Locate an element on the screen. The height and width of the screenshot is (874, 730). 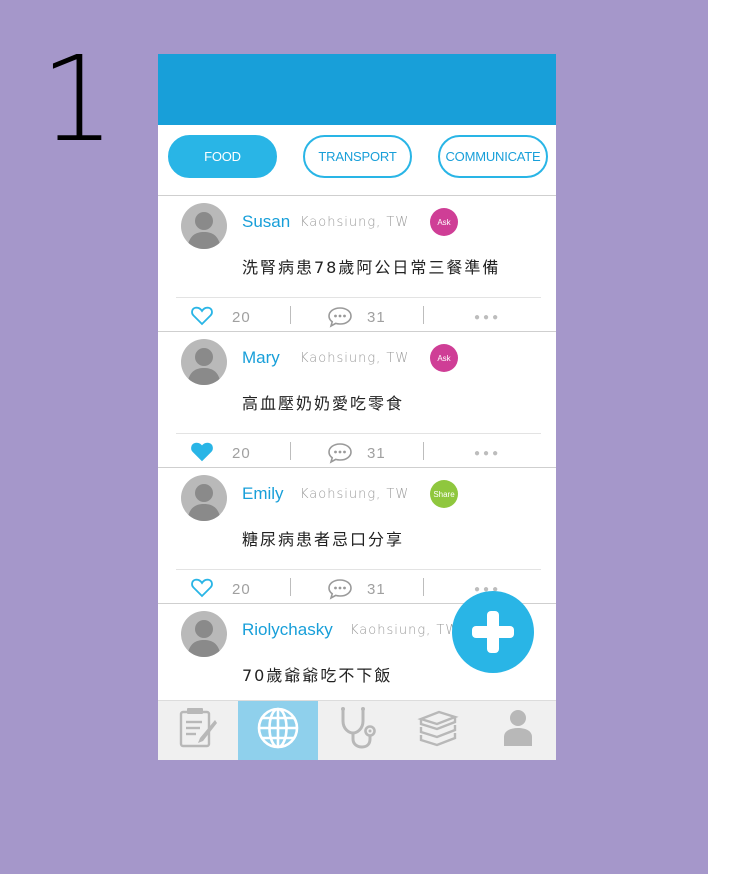
post-author-name: Emily is located at coordinates (263, 494).